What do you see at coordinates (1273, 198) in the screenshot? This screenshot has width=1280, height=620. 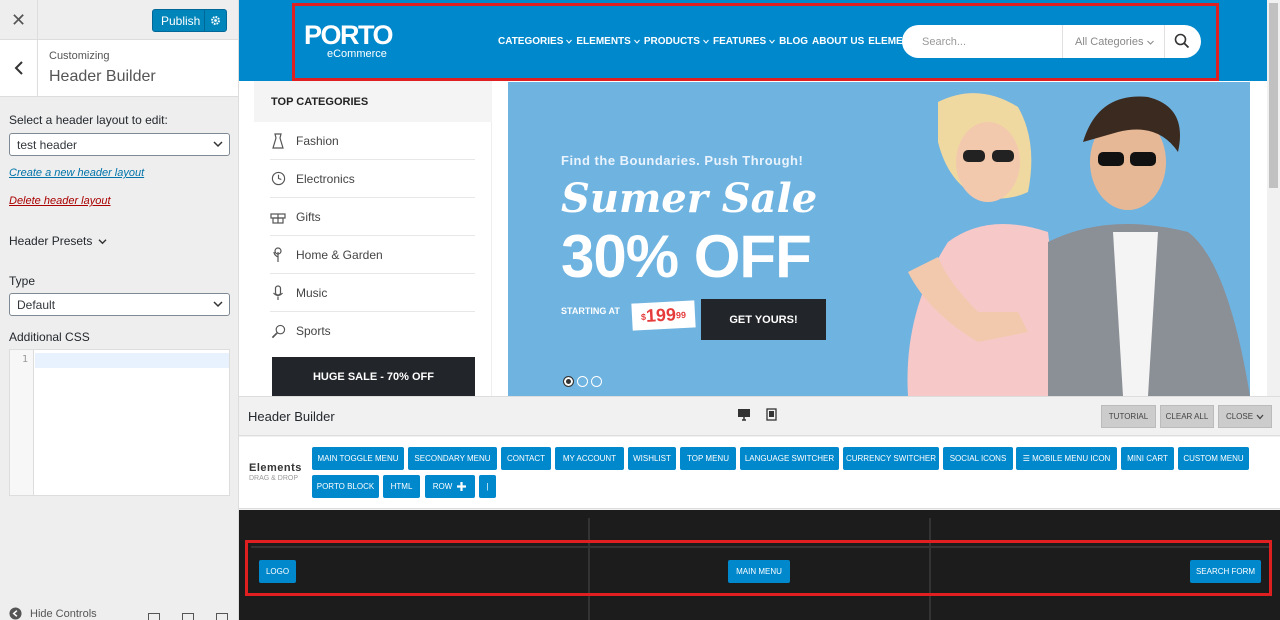 I see `preview-scrollbar` at bounding box center [1273, 198].